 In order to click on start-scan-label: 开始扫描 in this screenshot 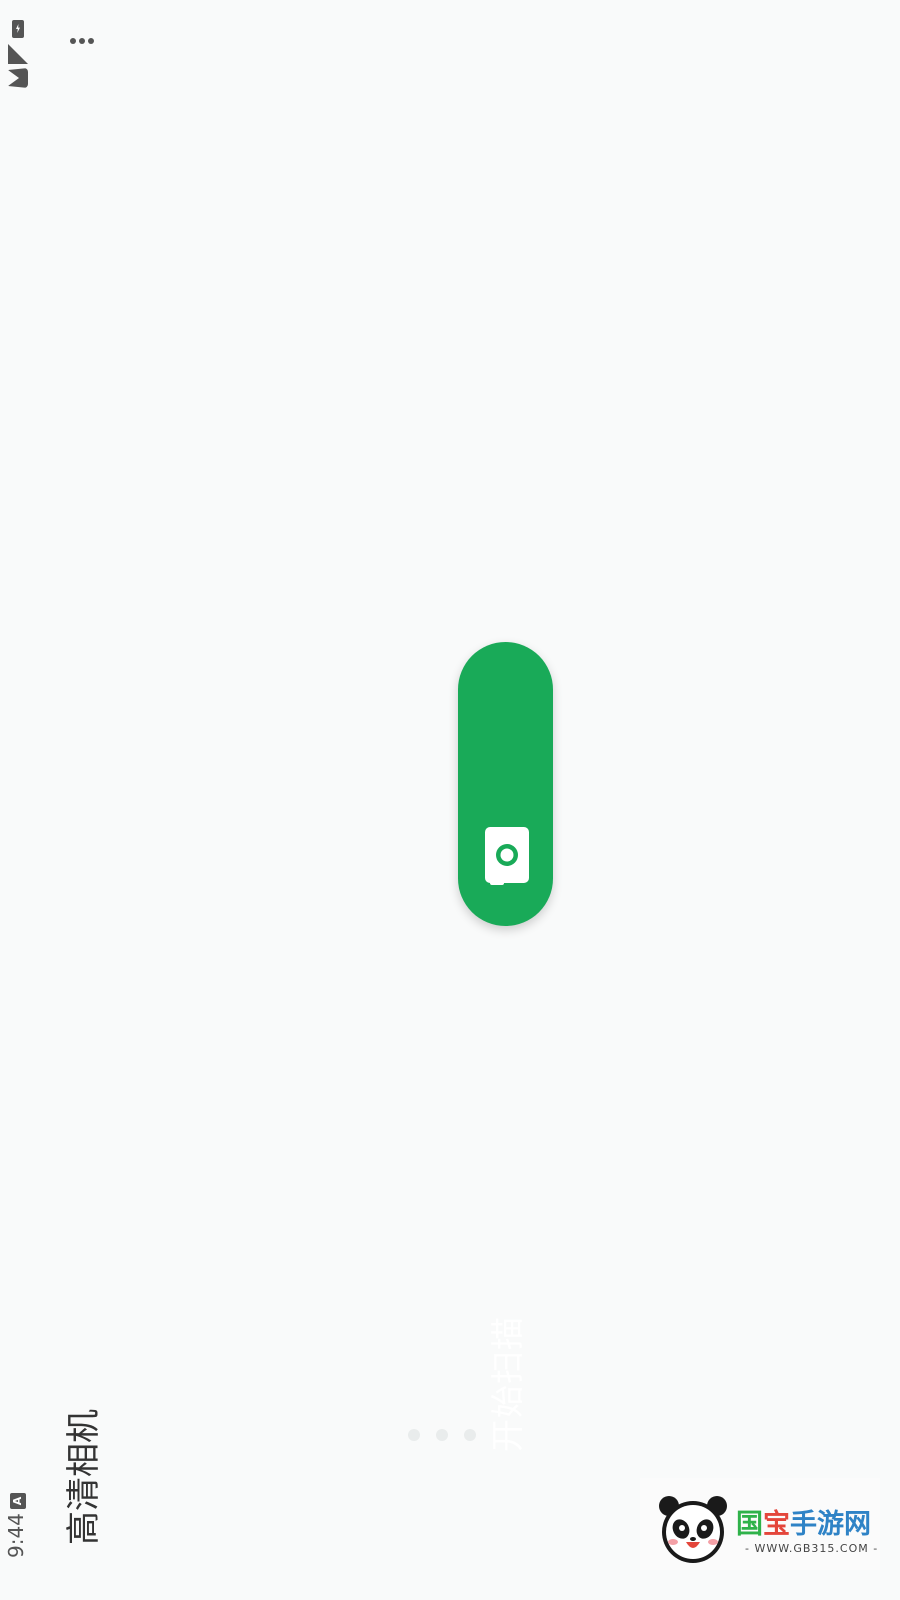, I will do `click(507, 1384)`.